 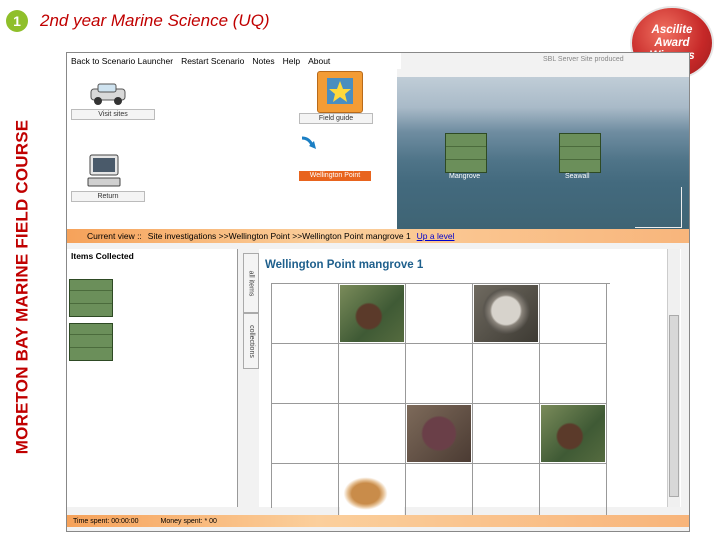 What do you see at coordinates (122, 61) in the screenshot?
I see `menu-back-to-launcher: Back to Scenario Launcher` at bounding box center [122, 61].